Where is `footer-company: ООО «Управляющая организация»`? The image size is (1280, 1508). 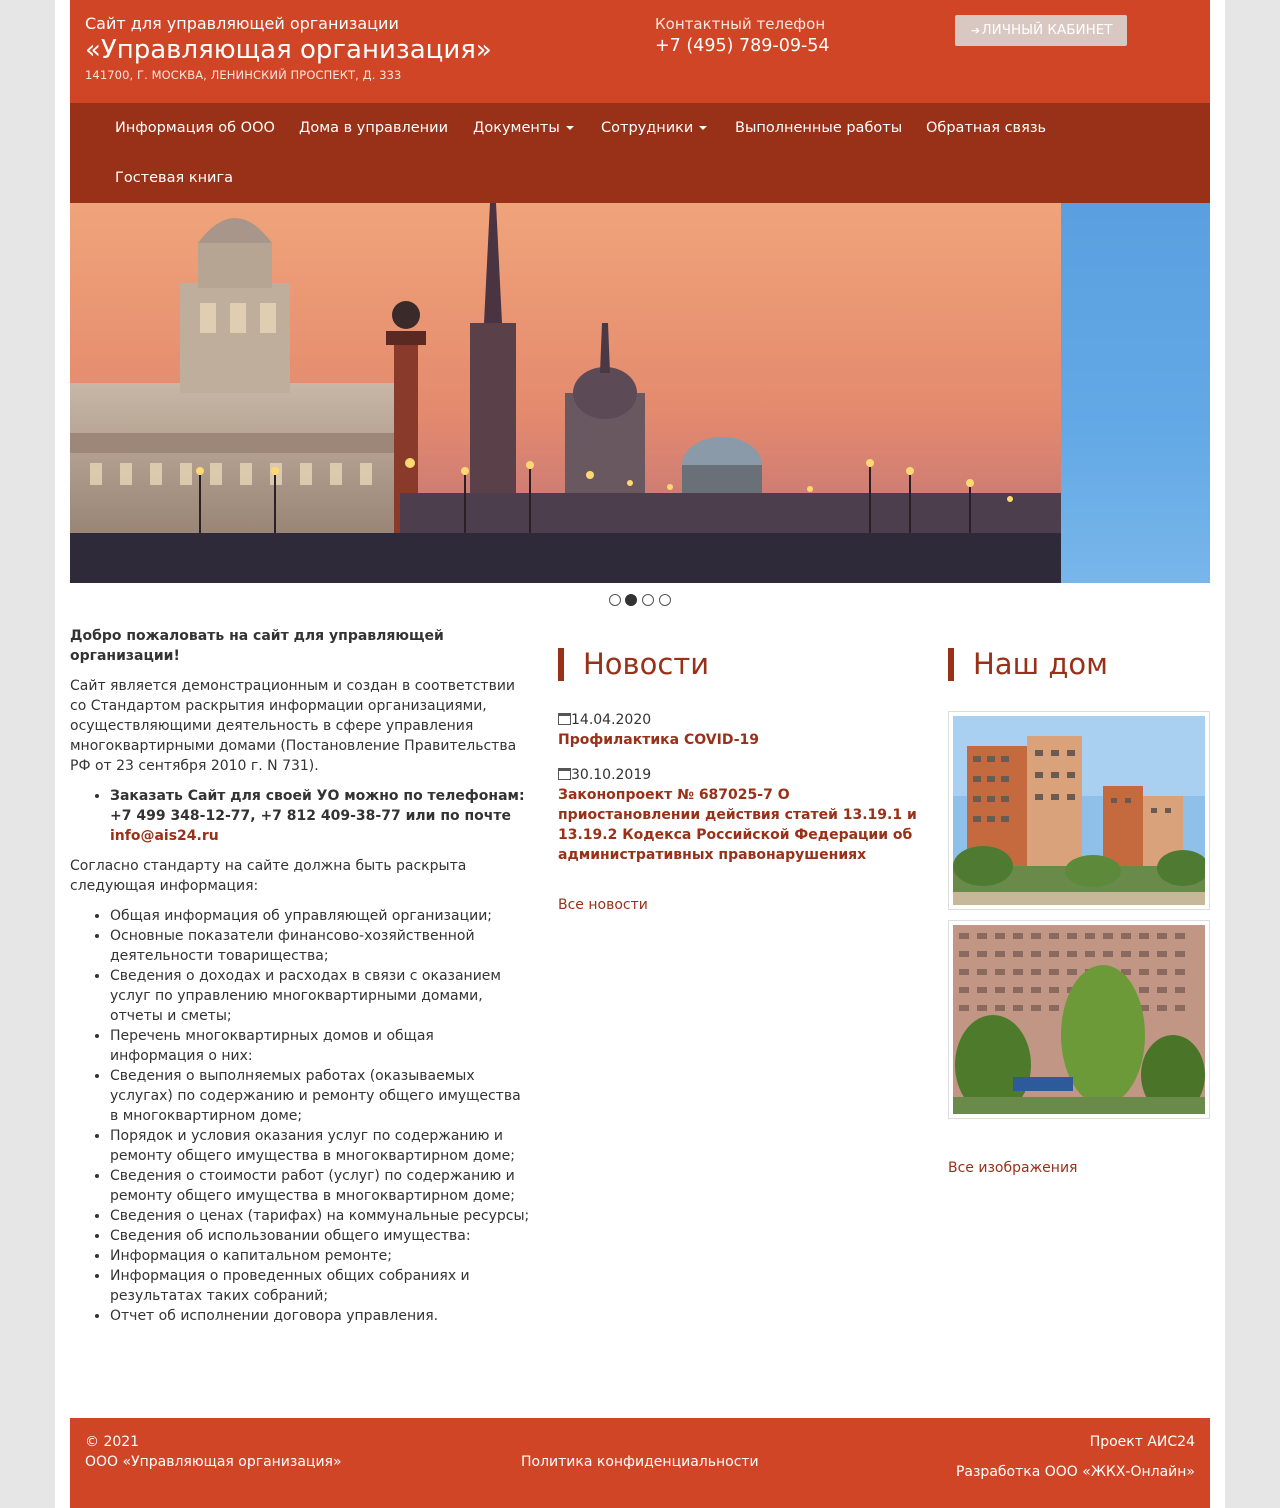
footer-company: ООО «Управляющая организация» is located at coordinates (213, 1462).